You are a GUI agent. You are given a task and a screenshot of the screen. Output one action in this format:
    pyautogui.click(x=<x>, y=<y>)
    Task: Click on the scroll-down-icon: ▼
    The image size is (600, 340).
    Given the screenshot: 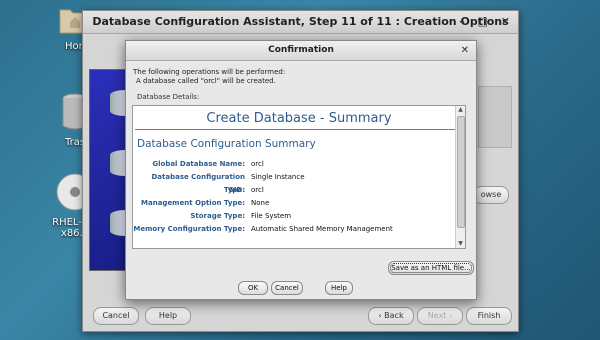 What is the action you would take?
    pyautogui.click(x=460, y=244)
    